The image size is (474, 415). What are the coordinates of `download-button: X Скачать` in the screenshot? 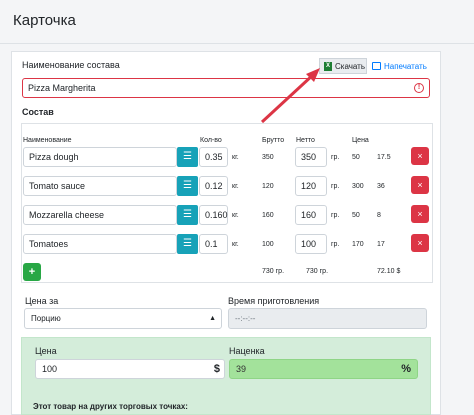 It's located at (343, 66).